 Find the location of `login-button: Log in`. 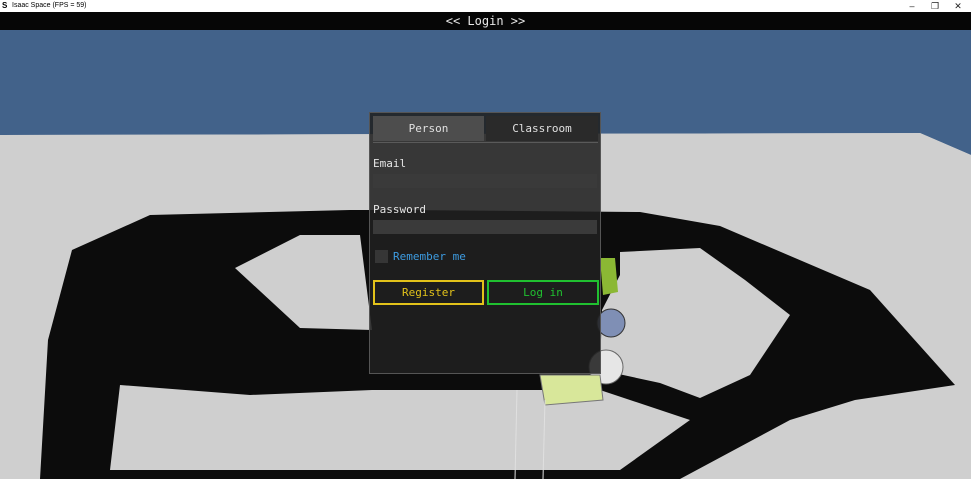

login-button: Log in is located at coordinates (543, 292).